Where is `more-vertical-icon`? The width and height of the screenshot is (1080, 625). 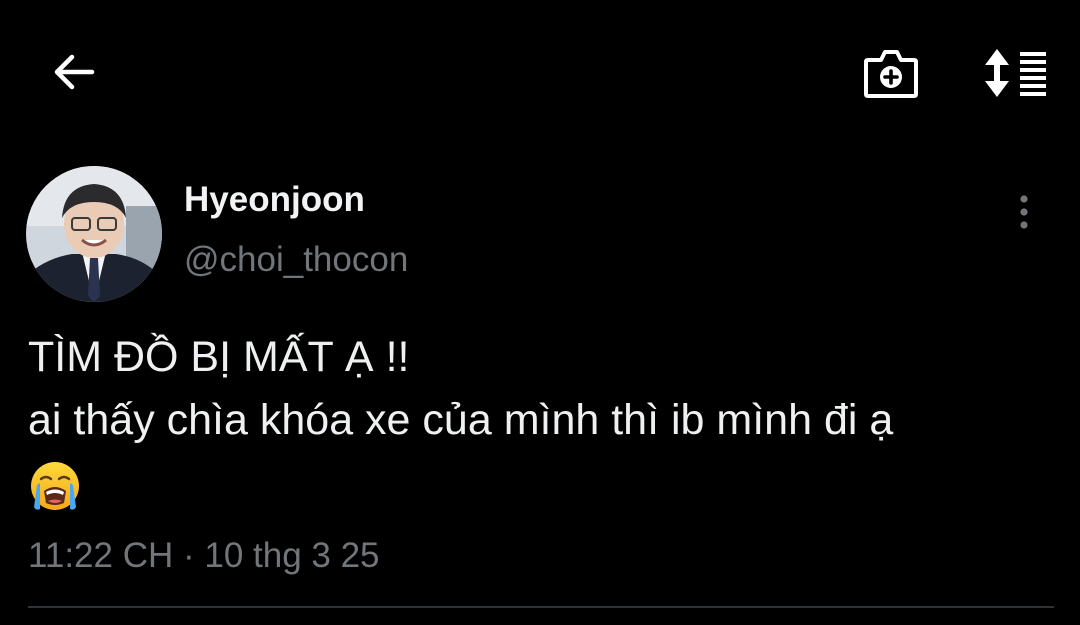
more-vertical-icon is located at coordinates (1024, 212).